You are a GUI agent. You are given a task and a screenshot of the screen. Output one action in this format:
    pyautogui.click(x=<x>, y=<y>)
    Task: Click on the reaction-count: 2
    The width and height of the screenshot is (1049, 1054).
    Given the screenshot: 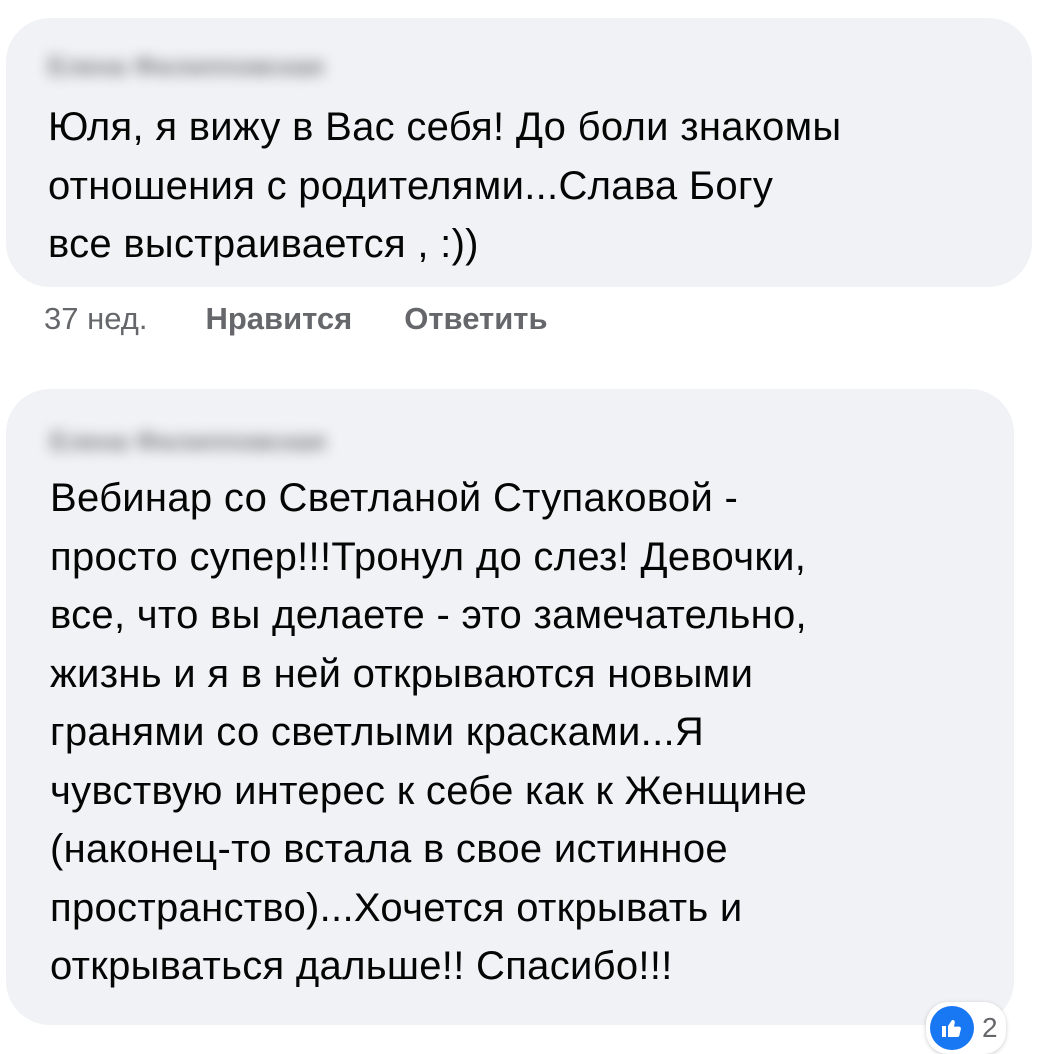 What is the action you would take?
    pyautogui.click(x=990, y=1027)
    